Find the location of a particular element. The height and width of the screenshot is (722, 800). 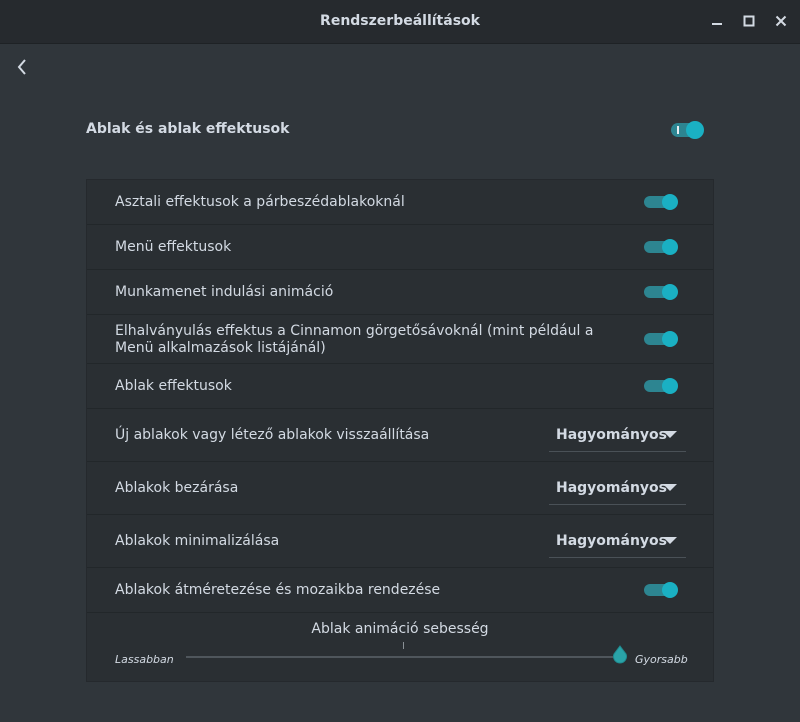

minimize-window-effect-dropdown: Hagyományos is located at coordinates (617, 541).